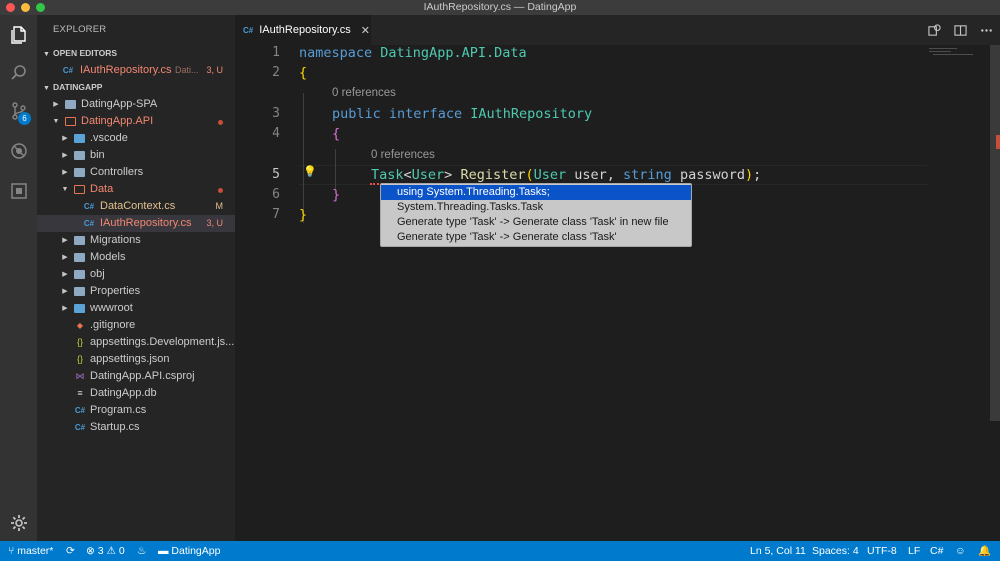 The width and height of the screenshot is (1000, 561). I want to click on open-editor-item: C# IAuthRepository.cs Dati... 3, U, so click(136, 70).